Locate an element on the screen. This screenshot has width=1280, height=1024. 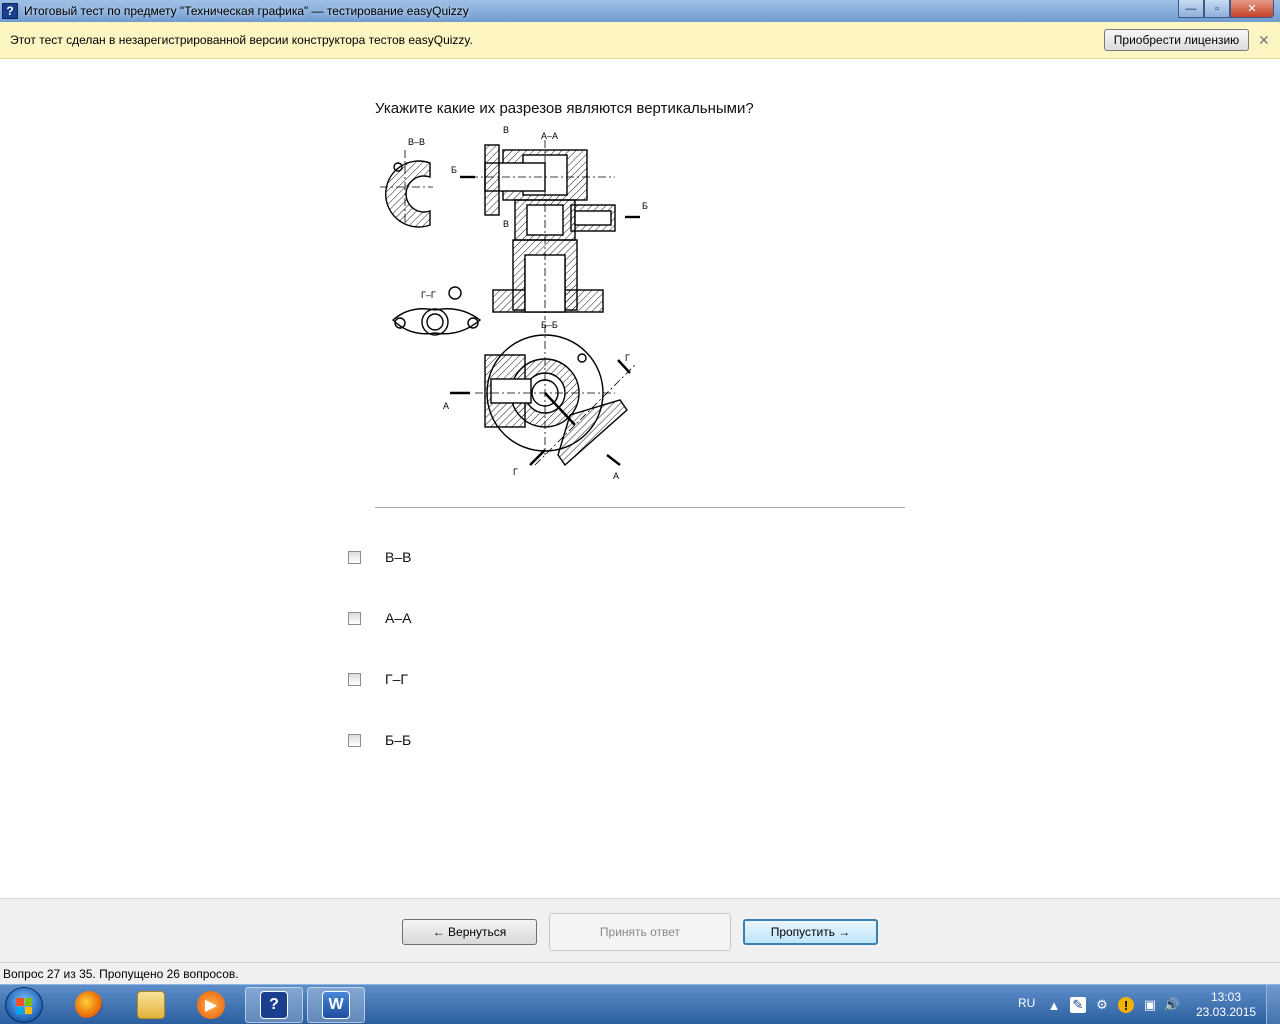
status-bar: Вопрос 27 из 35. Пропущено 26 вопросов. is located at coordinates (640, 973).